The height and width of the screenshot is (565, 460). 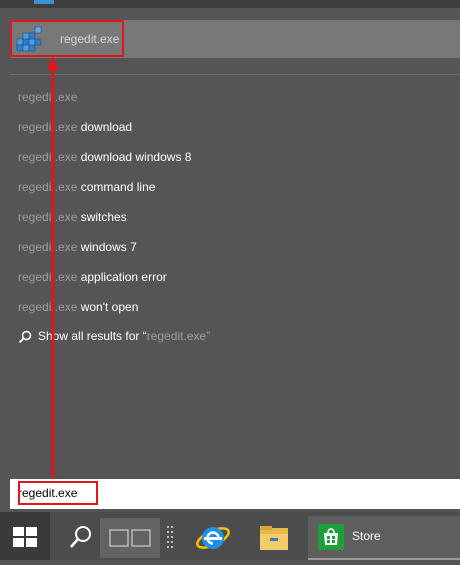 I want to click on taskbar-grip, so click(x=170, y=539).